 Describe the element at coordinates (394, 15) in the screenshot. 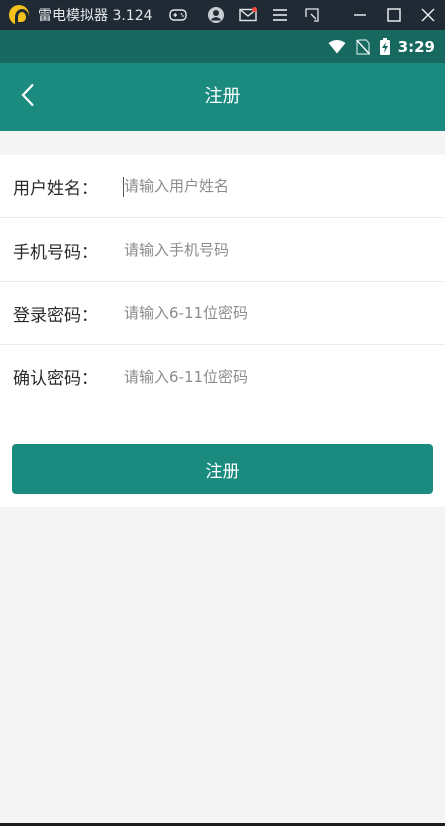

I see `maximize-icon` at that location.